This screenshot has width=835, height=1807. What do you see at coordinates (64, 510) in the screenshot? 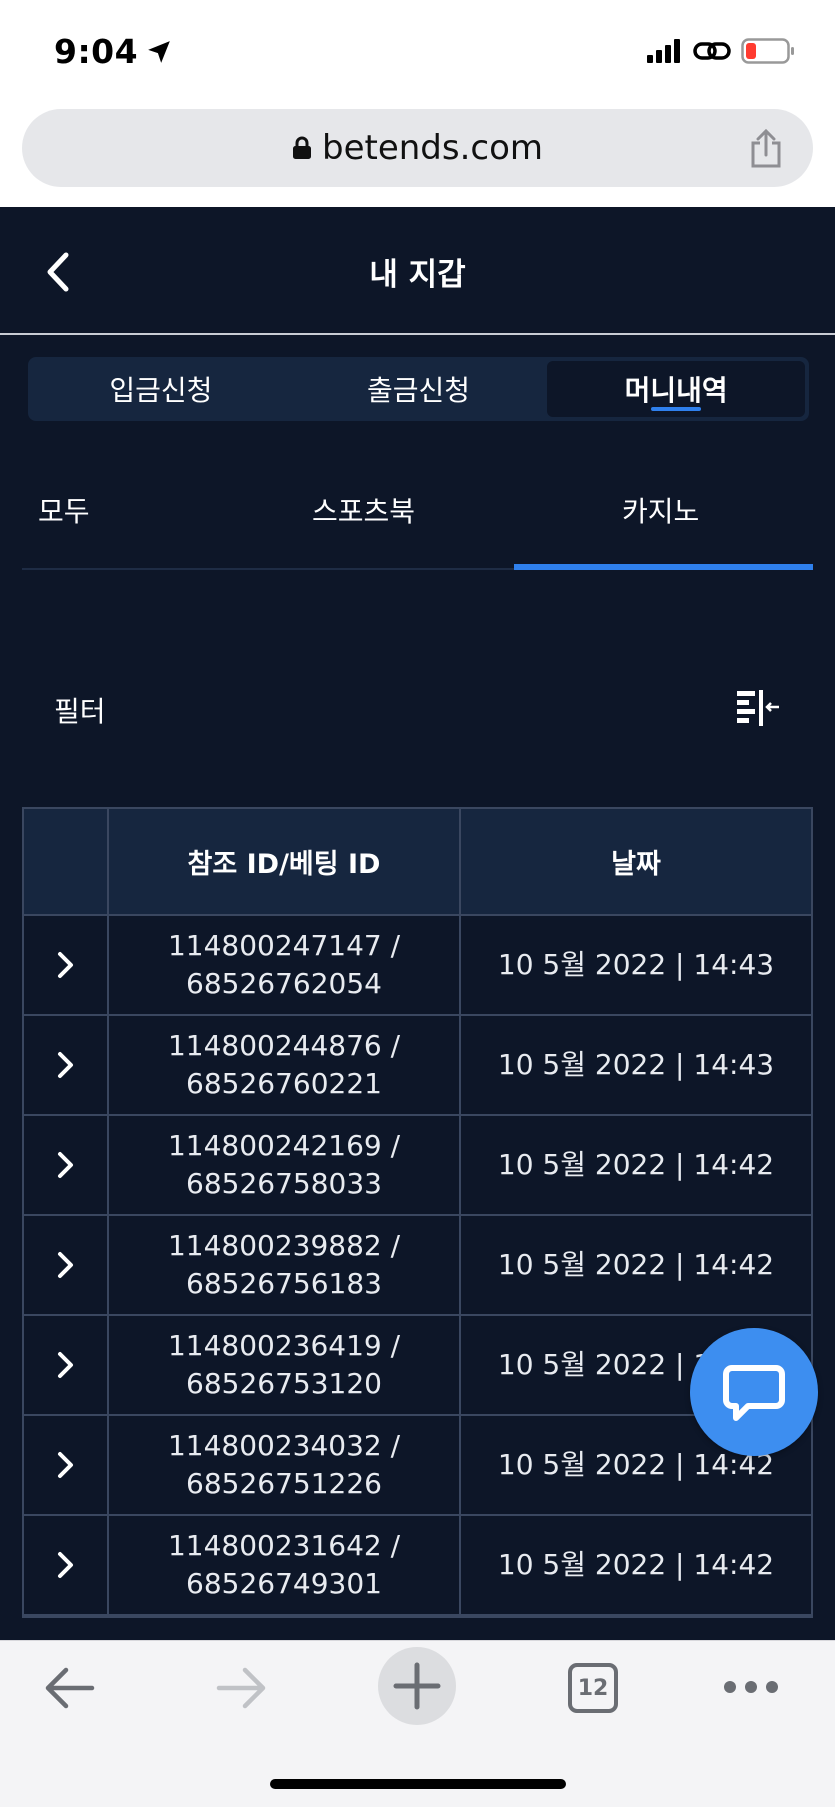
I see `subtab-all: 모두` at bounding box center [64, 510].